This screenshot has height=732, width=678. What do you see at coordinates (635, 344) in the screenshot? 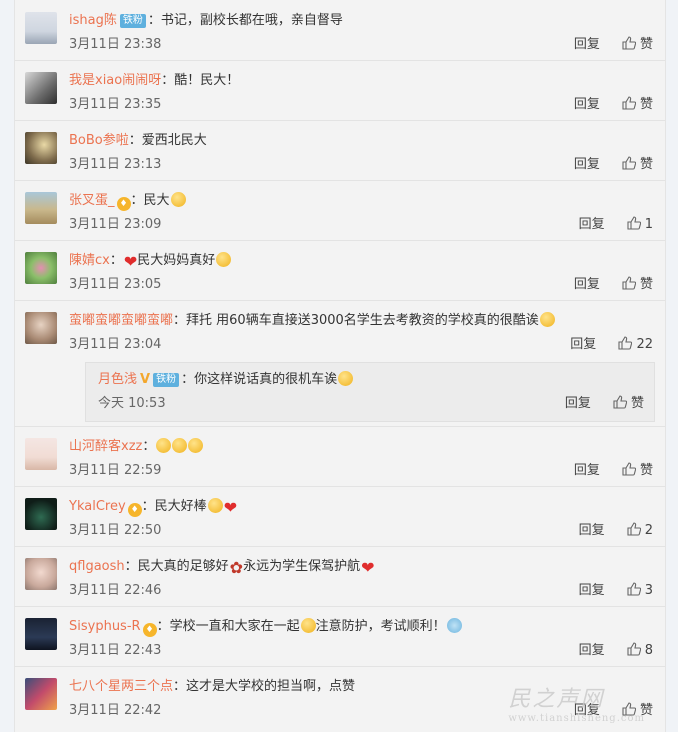
I see `like-button: 22` at bounding box center [635, 344].